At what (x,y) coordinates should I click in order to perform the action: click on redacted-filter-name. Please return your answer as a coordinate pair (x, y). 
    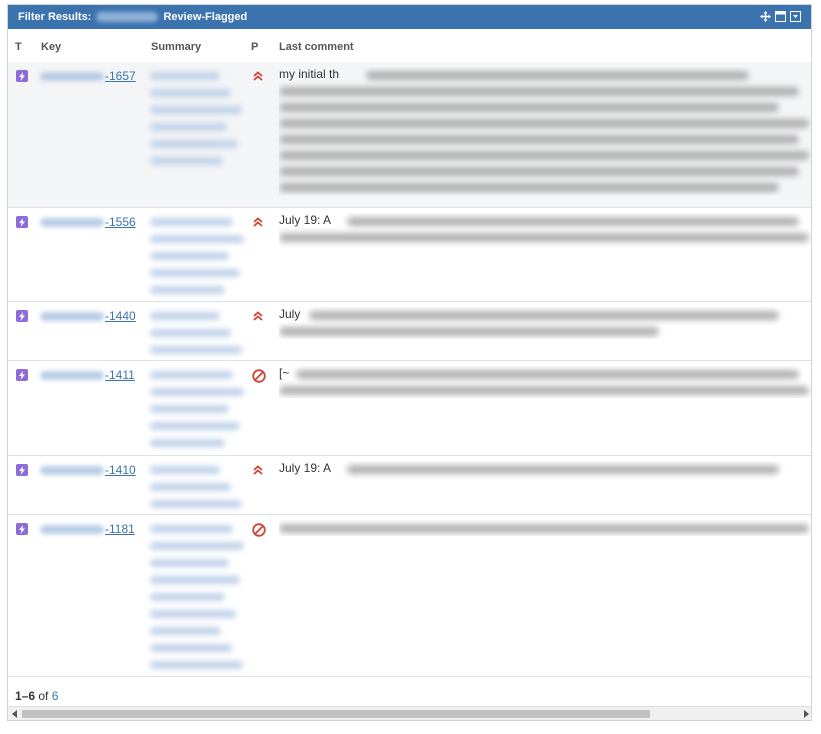
    Looking at the image, I should click on (127, 17).